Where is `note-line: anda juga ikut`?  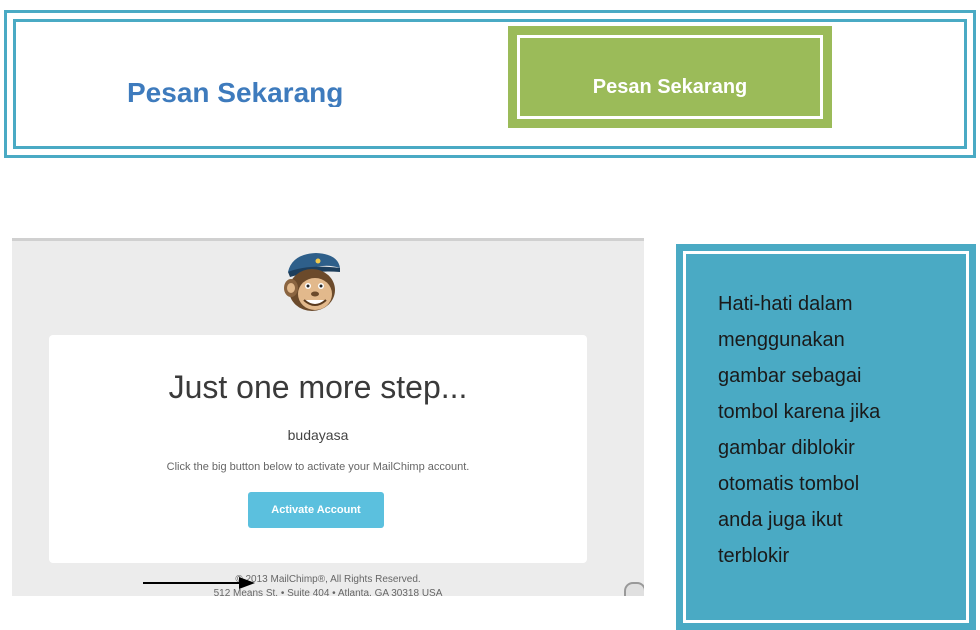
note-line: anda juga ikut is located at coordinates (780, 520).